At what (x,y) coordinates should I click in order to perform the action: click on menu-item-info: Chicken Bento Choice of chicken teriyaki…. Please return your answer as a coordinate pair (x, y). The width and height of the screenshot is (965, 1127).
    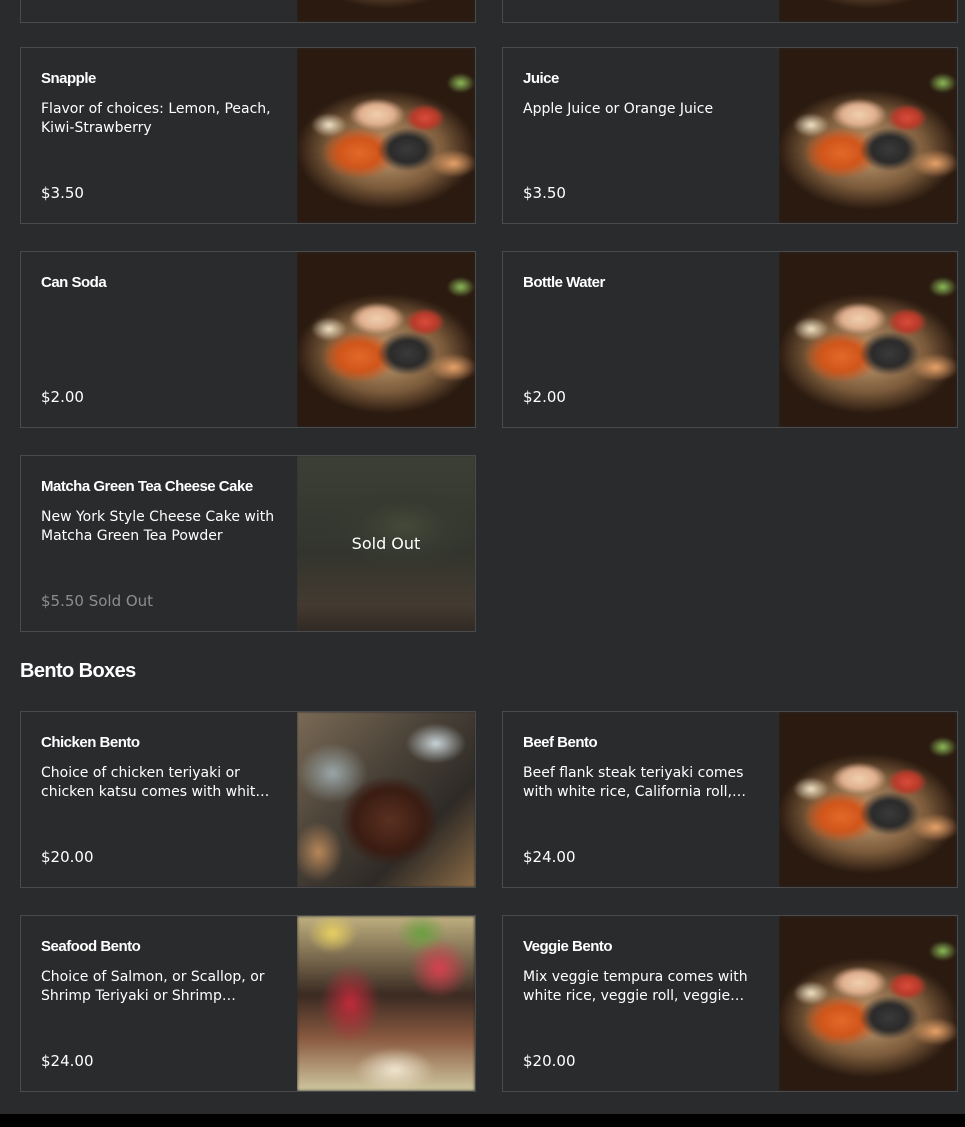
    Looking at the image, I should click on (158, 799).